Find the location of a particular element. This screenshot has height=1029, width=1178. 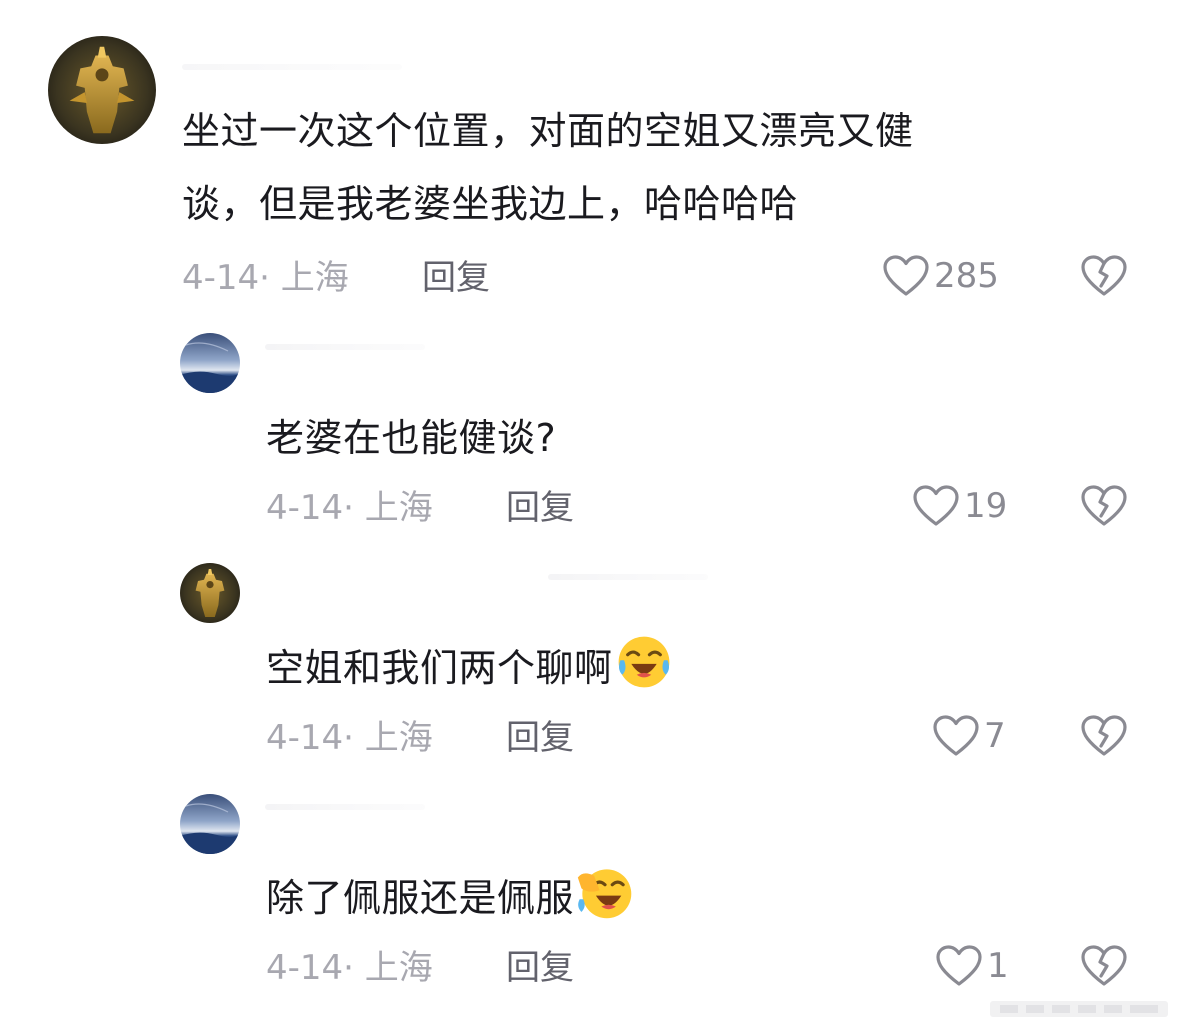

like-button: 7 is located at coordinates (969, 736).